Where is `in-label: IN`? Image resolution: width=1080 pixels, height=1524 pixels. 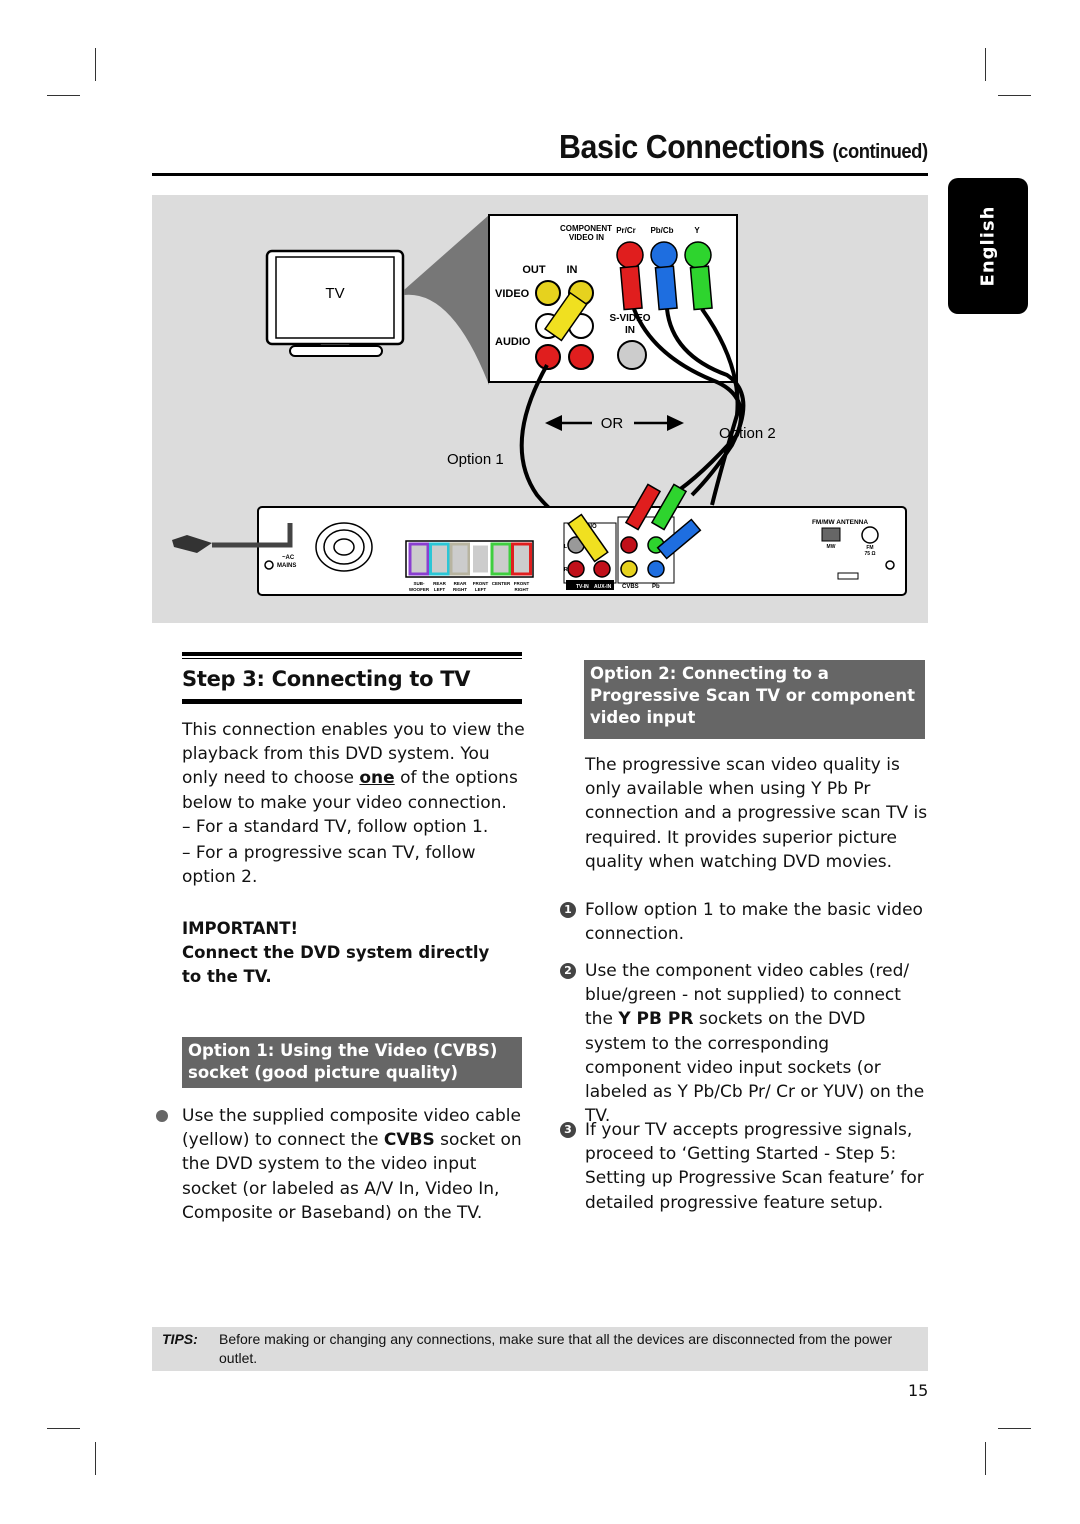
in-label: IN is located at coordinates (572, 270).